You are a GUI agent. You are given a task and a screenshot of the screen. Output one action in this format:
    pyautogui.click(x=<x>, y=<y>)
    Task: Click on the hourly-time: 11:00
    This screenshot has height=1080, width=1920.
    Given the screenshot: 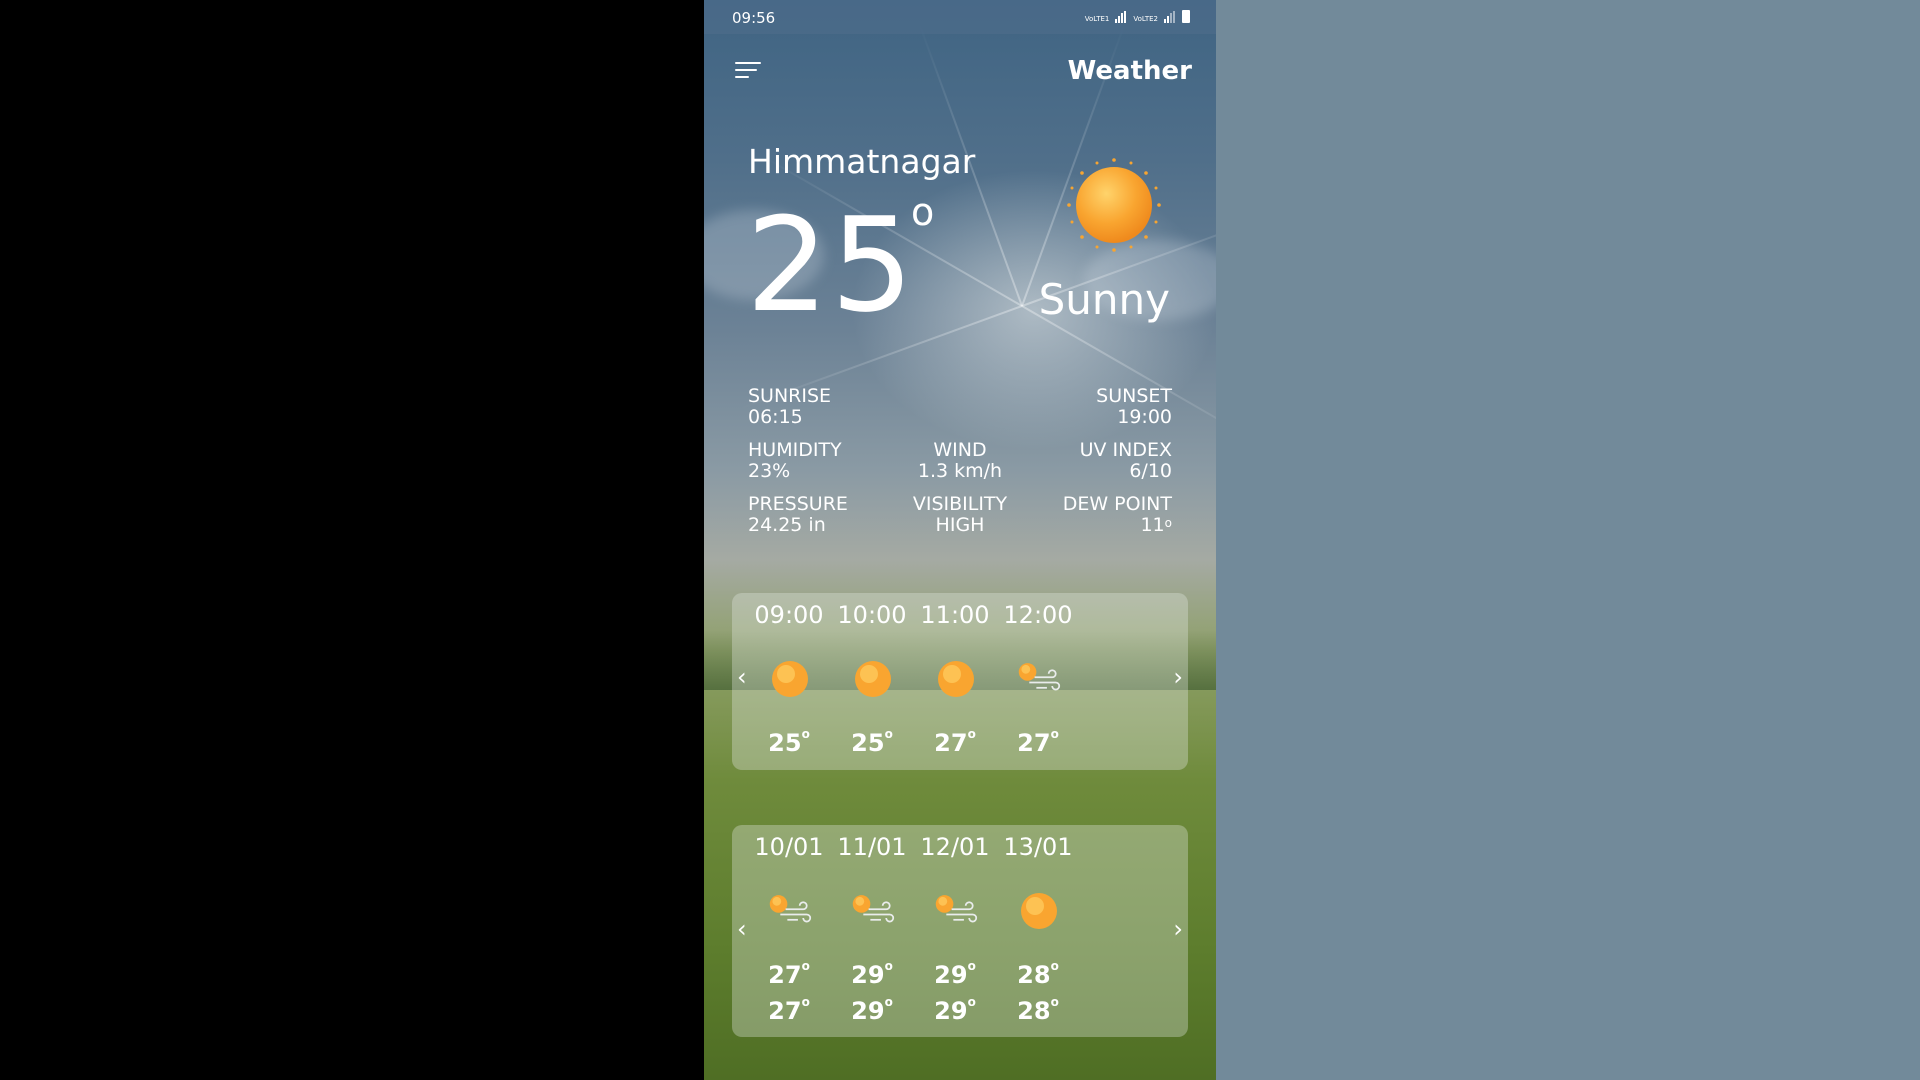 What is the action you would take?
    pyautogui.click(x=955, y=615)
    